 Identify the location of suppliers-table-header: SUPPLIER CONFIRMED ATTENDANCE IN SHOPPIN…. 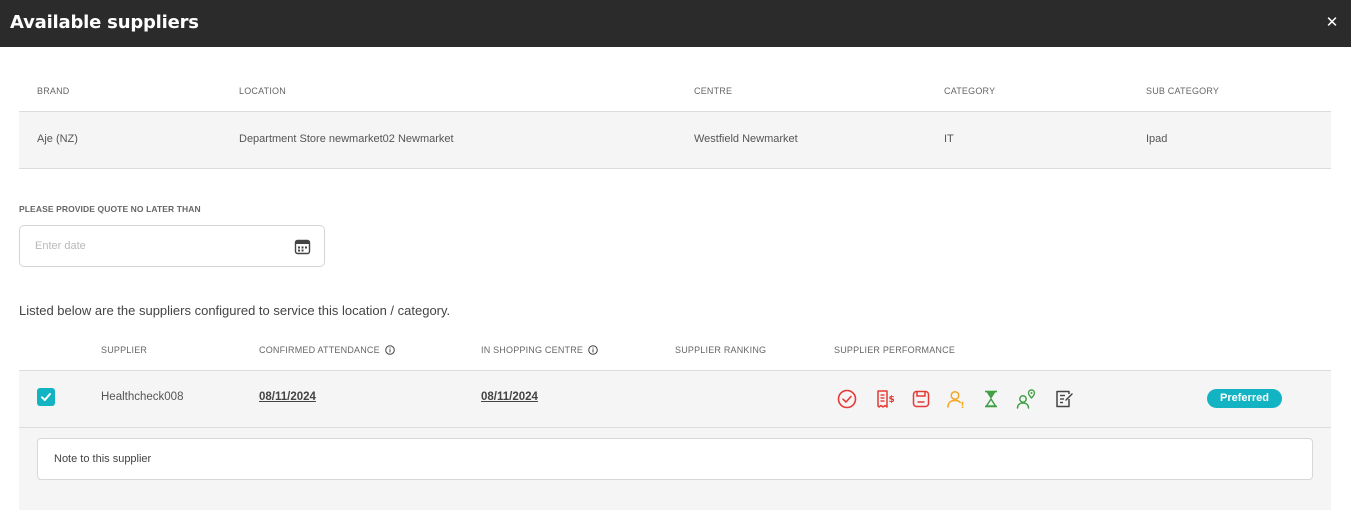
(675, 350).